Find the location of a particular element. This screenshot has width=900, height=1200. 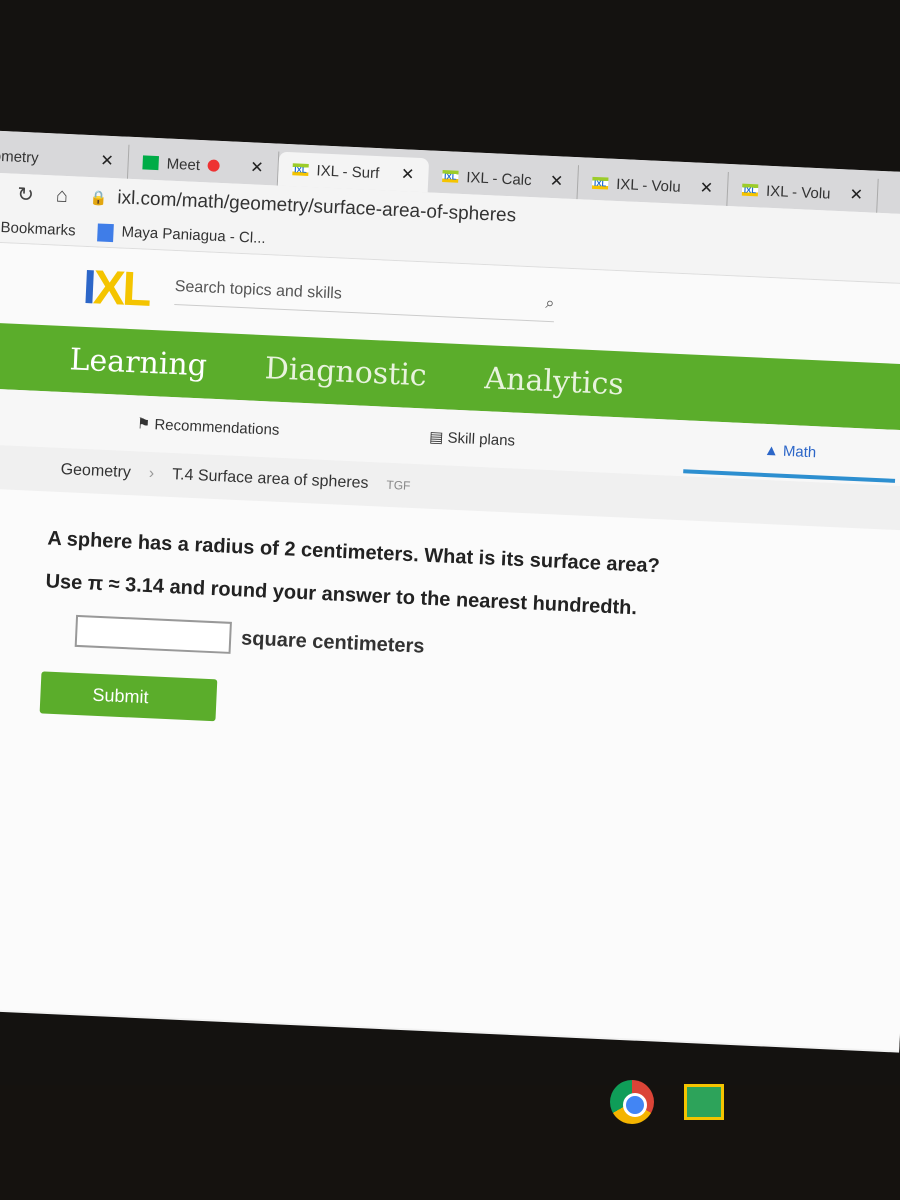

google-classroom-icon is located at coordinates (704, 1102).